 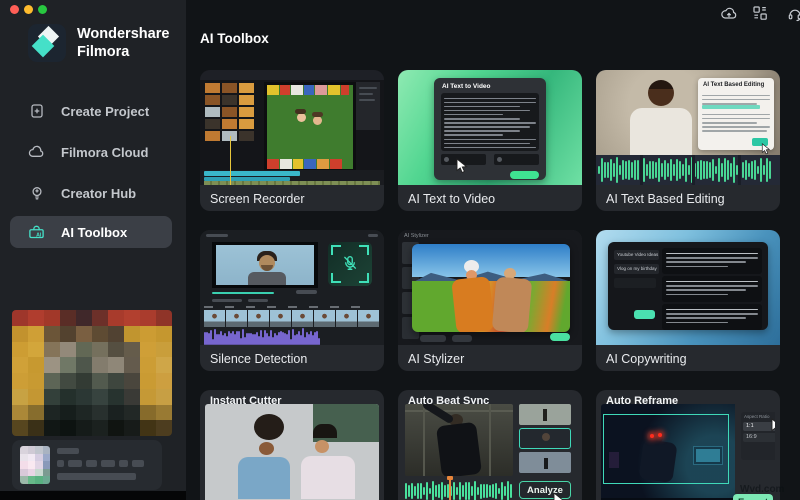 I want to click on playback-progress, so click(x=243, y=293).